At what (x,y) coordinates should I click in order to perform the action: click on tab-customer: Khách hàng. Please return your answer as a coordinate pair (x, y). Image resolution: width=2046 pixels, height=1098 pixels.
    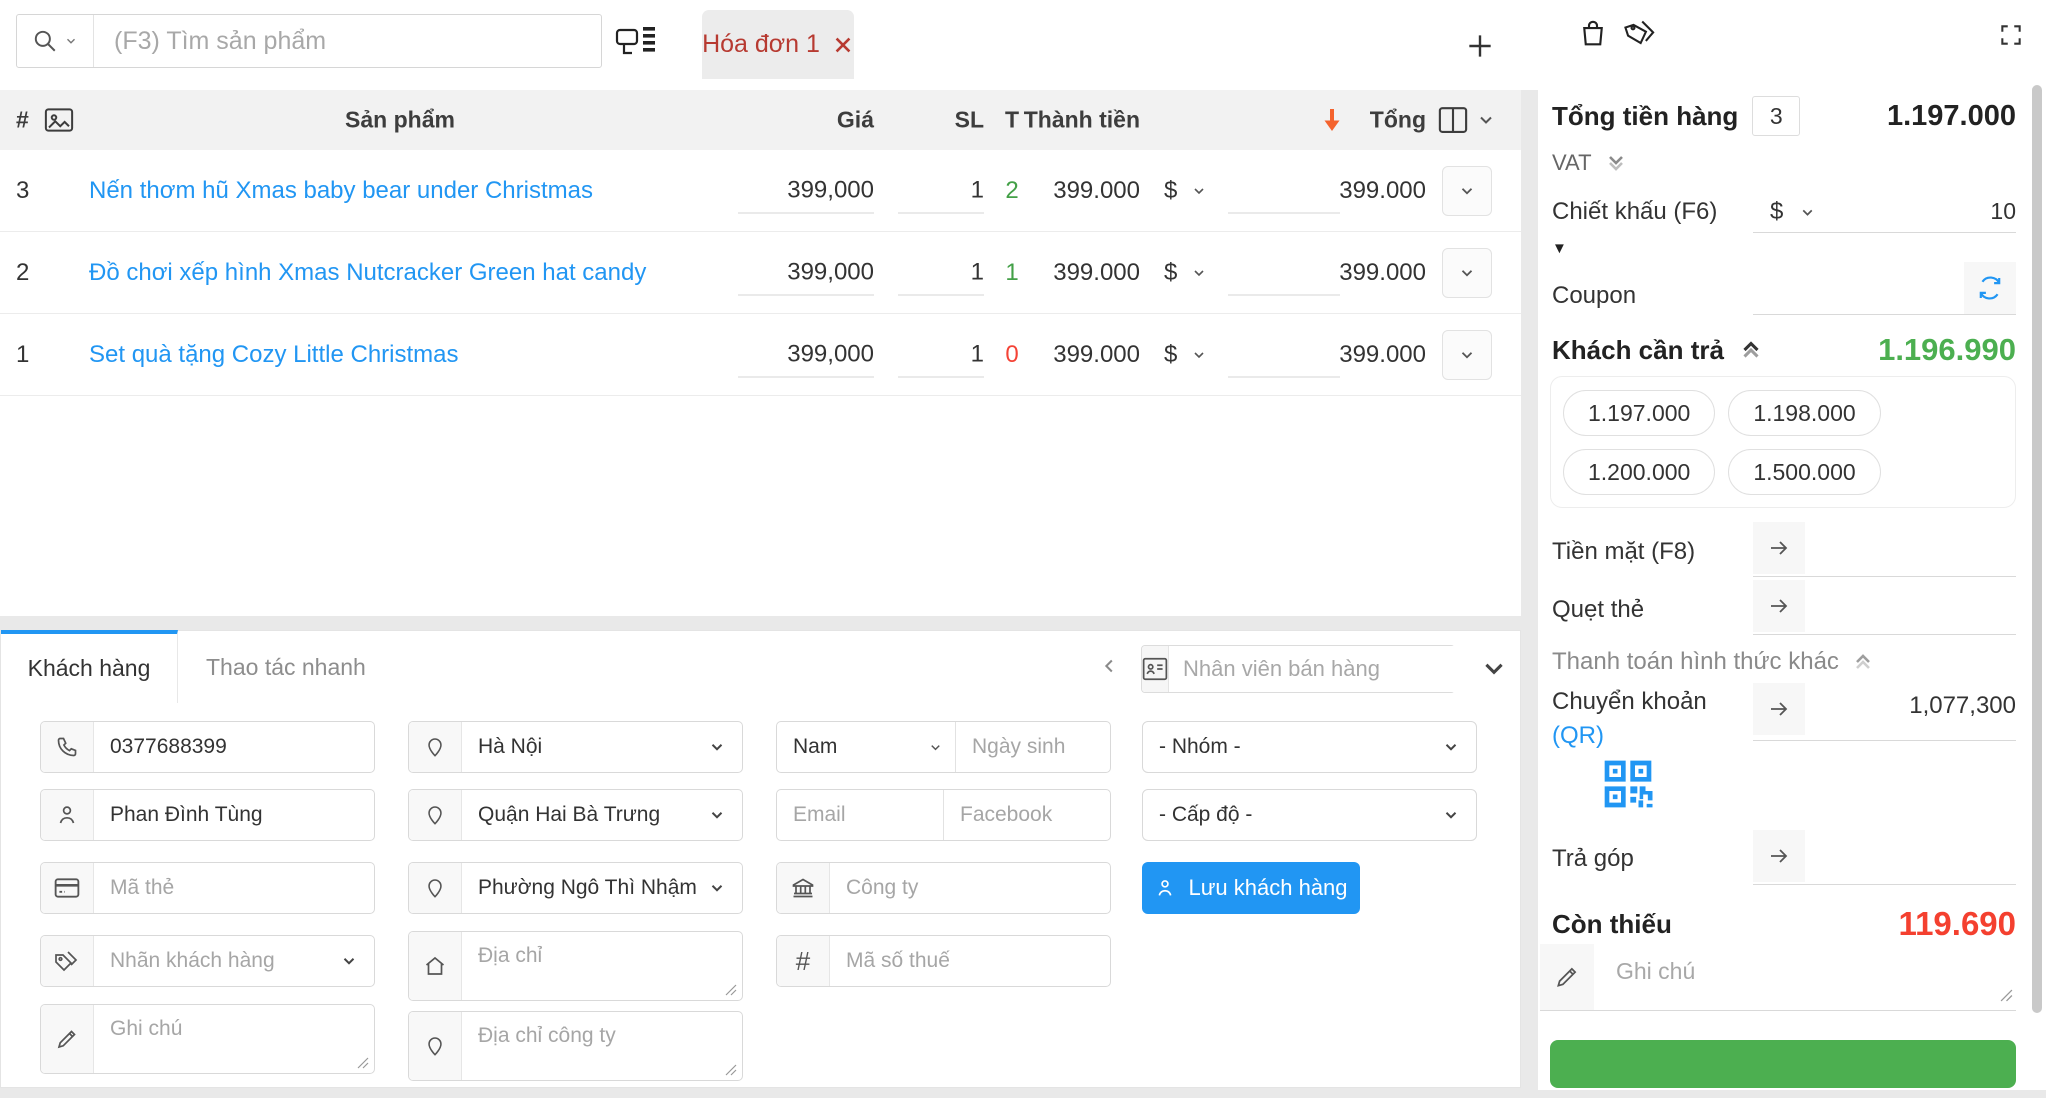
    Looking at the image, I should click on (89, 666).